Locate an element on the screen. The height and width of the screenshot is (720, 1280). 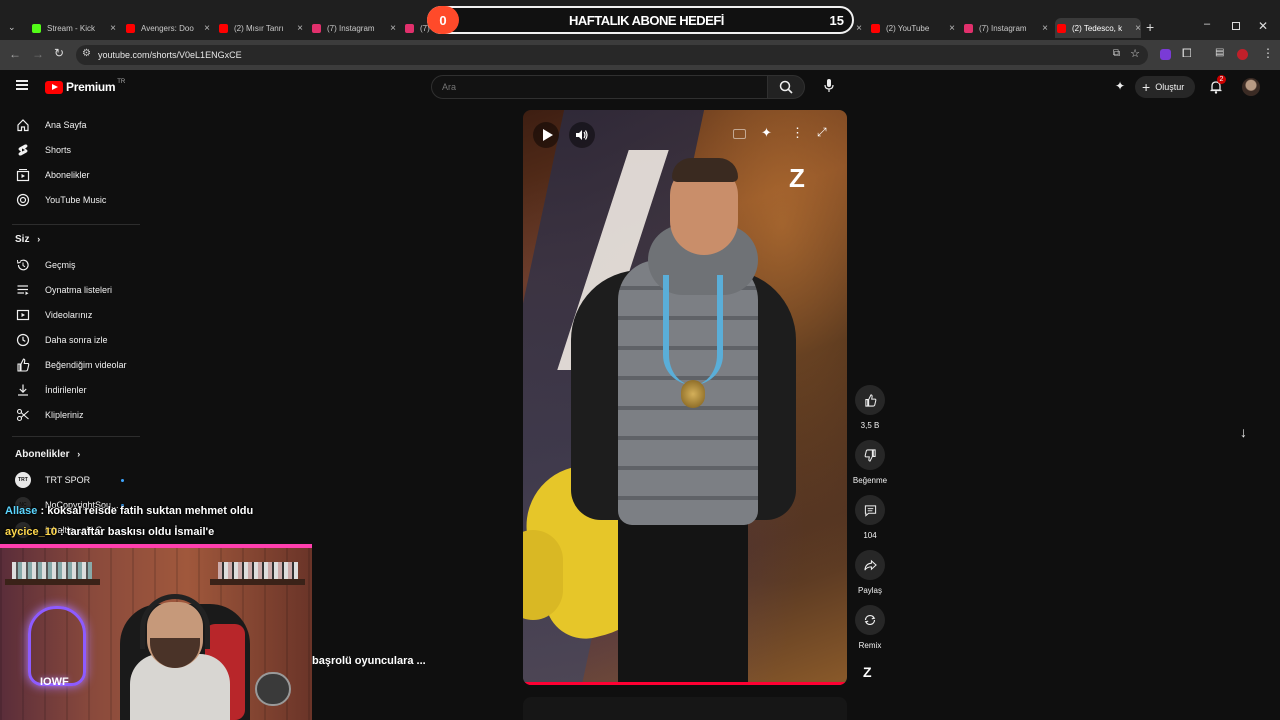
sidebar-item-like: Beğendiğim videolar is located at coordinates (70, 365).